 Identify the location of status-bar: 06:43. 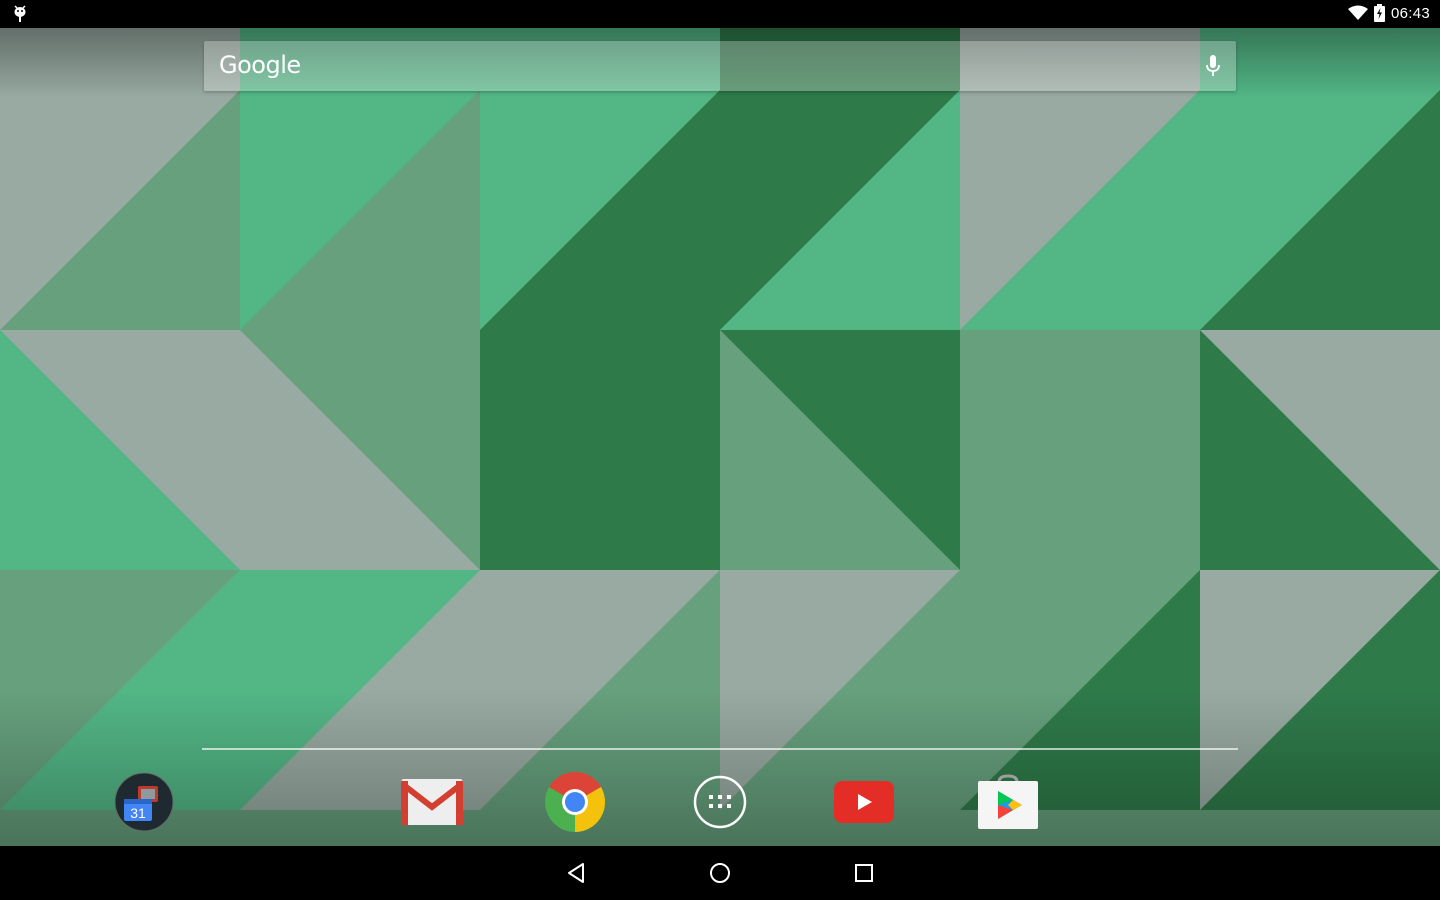
(720, 14).